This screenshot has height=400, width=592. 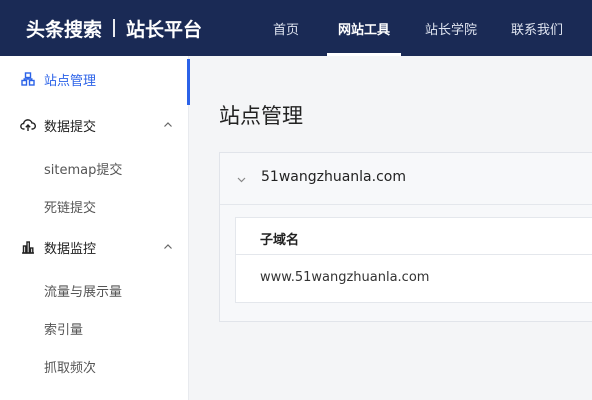 What do you see at coordinates (261, 116) in the screenshot?
I see `page-title: 站点管理` at bounding box center [261, 116].